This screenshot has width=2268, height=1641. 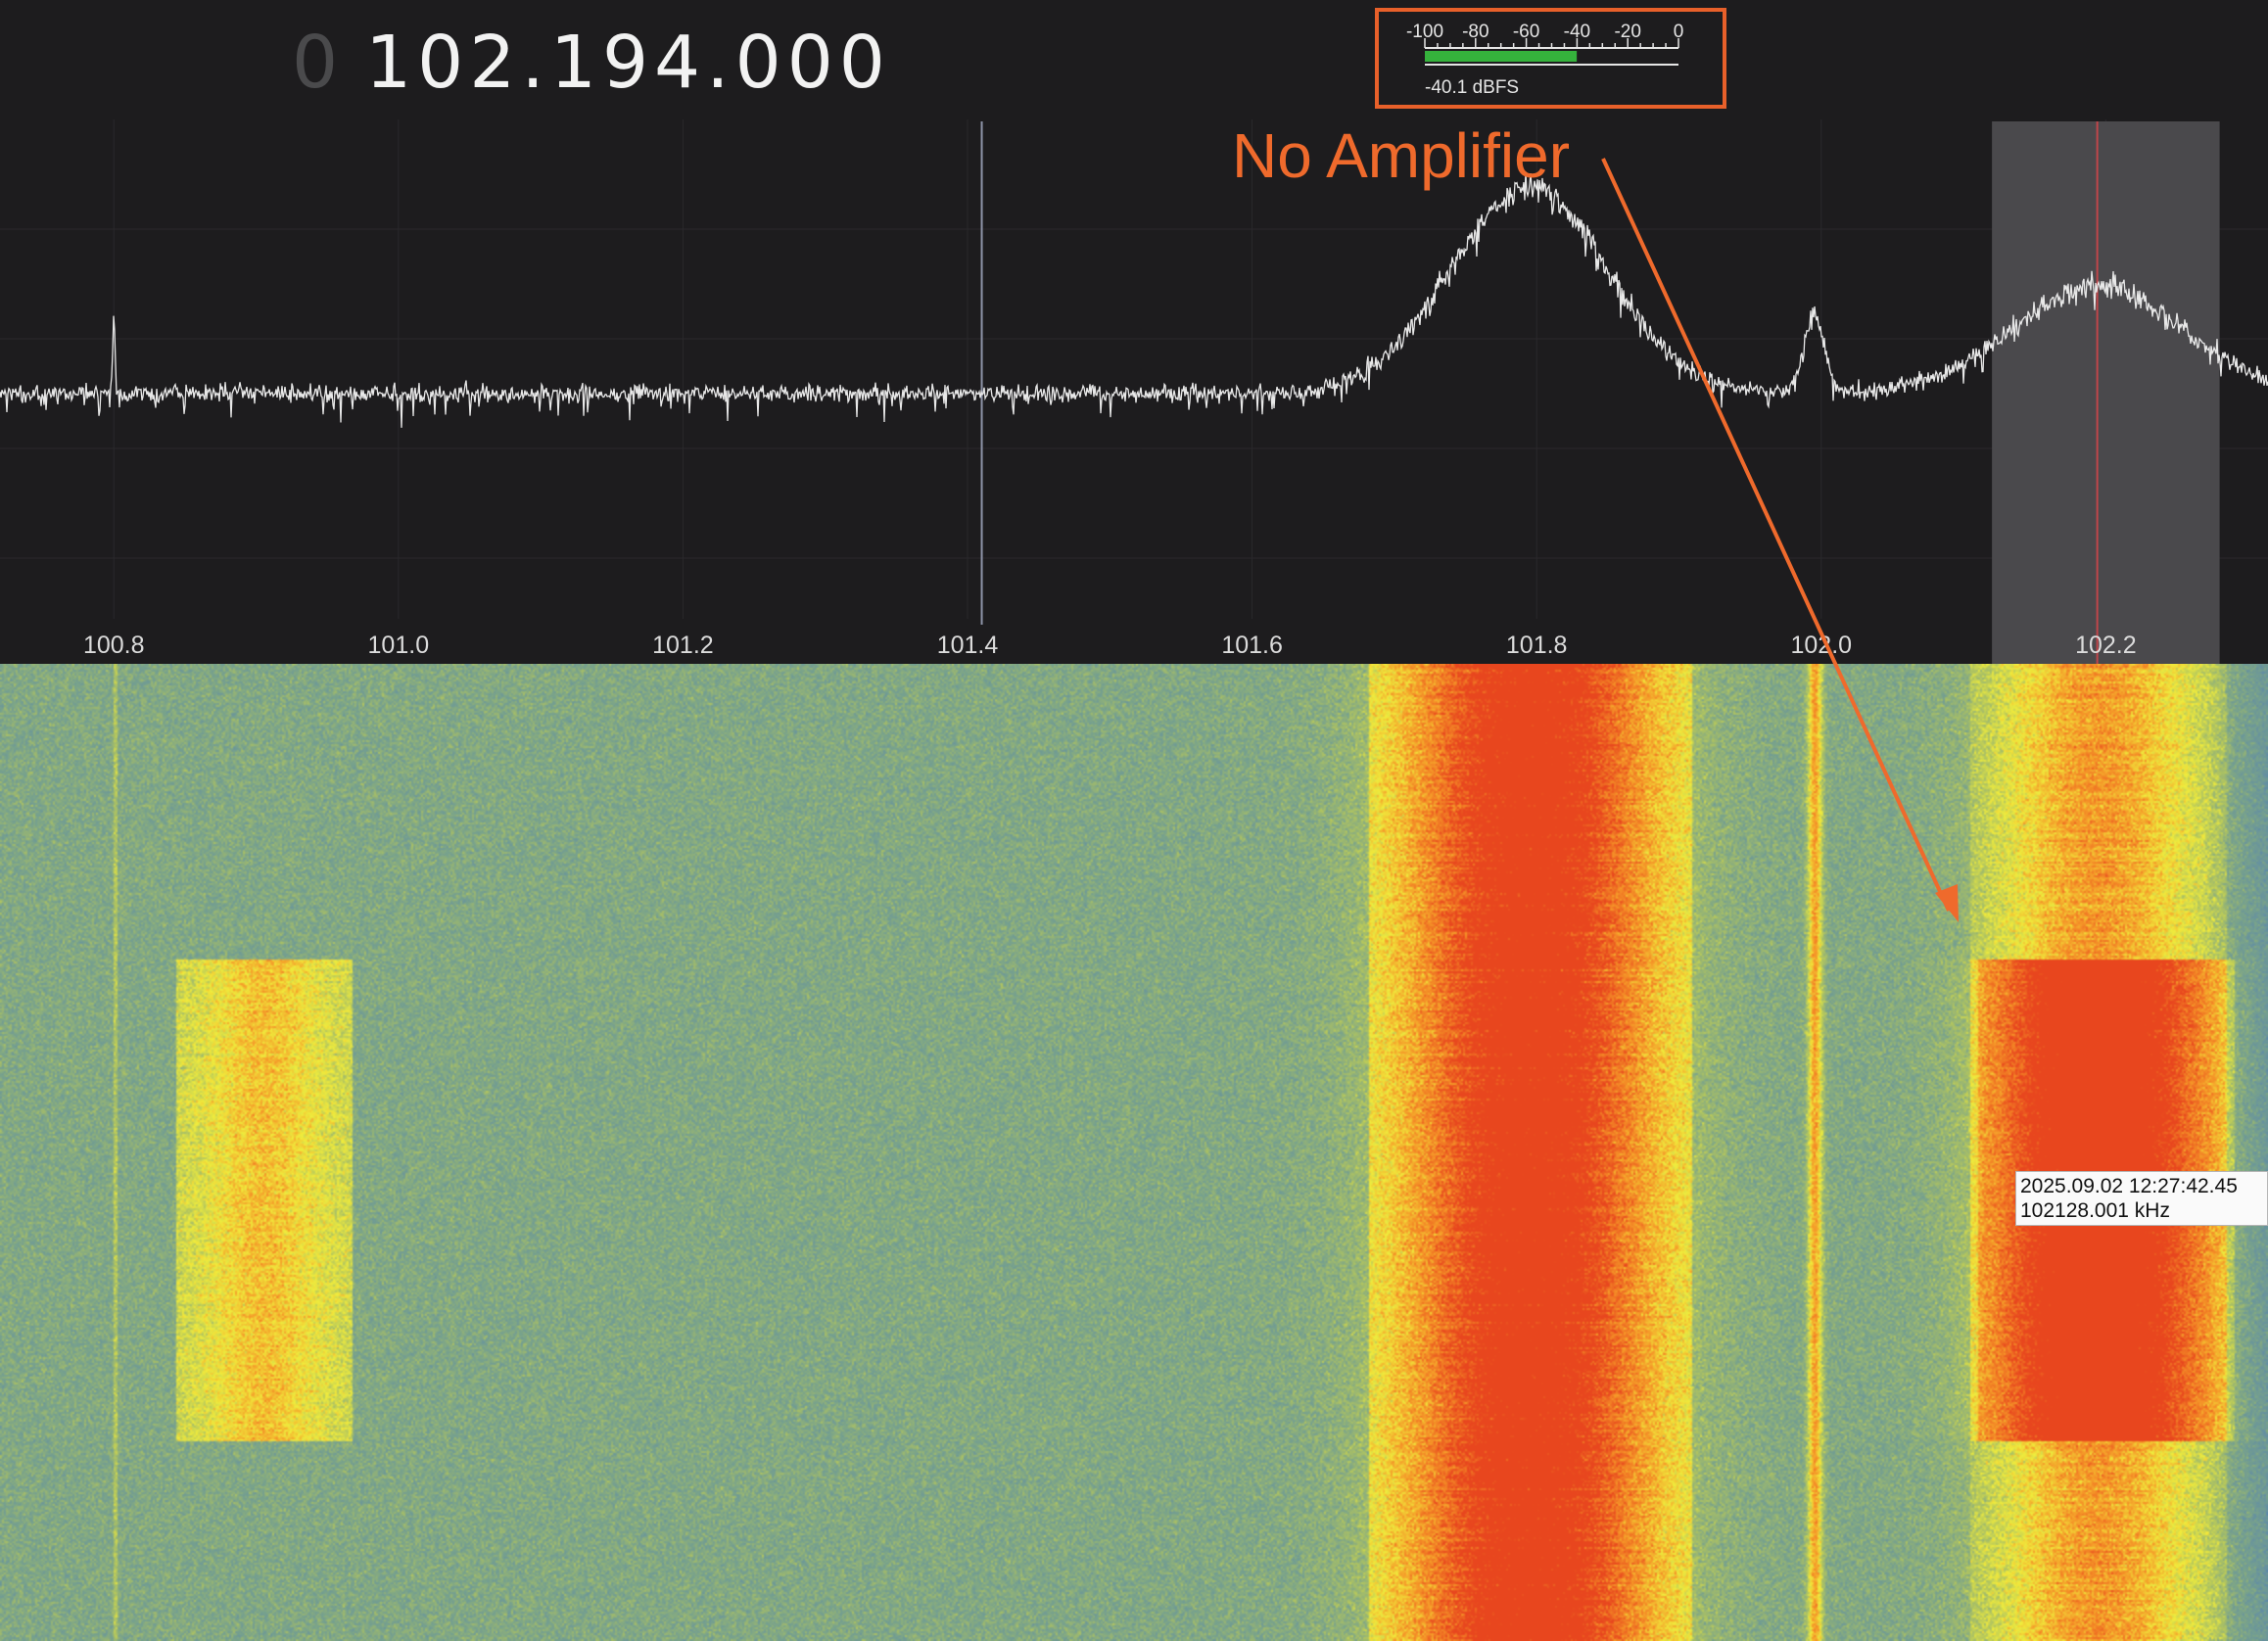 What do you see at coordinates (1472, 87) in the screenshot?
I see `level-meter-readout: -40.1 dBFS` at bounding box center [1472, 87].